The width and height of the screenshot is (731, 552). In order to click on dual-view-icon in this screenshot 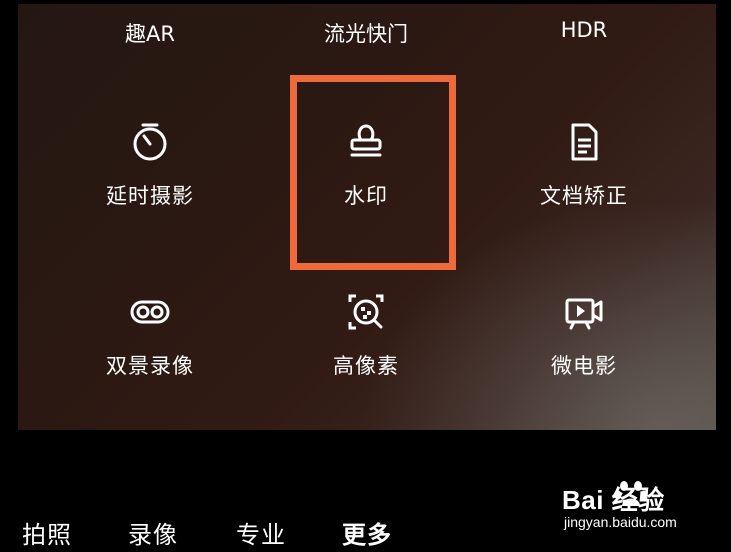, I will do `click(150, 312)`.